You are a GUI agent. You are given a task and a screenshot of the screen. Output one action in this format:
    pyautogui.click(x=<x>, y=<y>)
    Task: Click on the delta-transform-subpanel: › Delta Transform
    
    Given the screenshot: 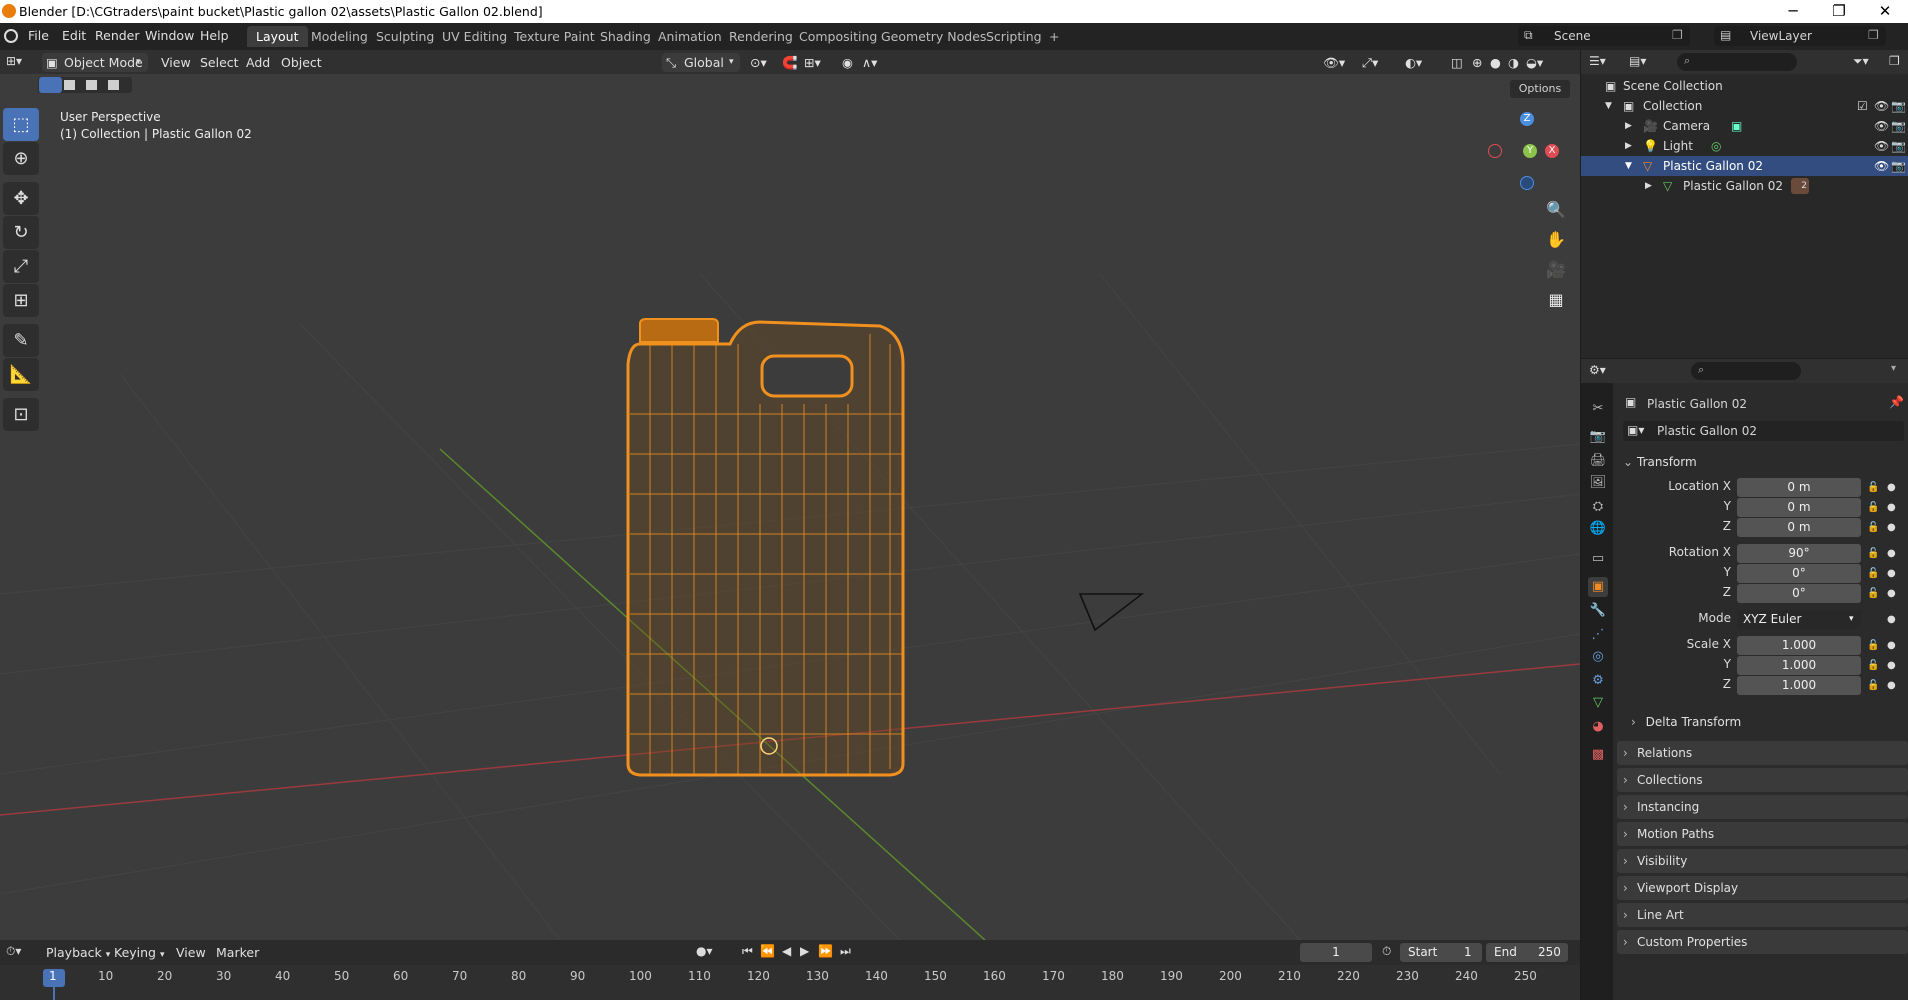 What is the action you would take?
    pyautogui.click(x=1686, y=722)
    